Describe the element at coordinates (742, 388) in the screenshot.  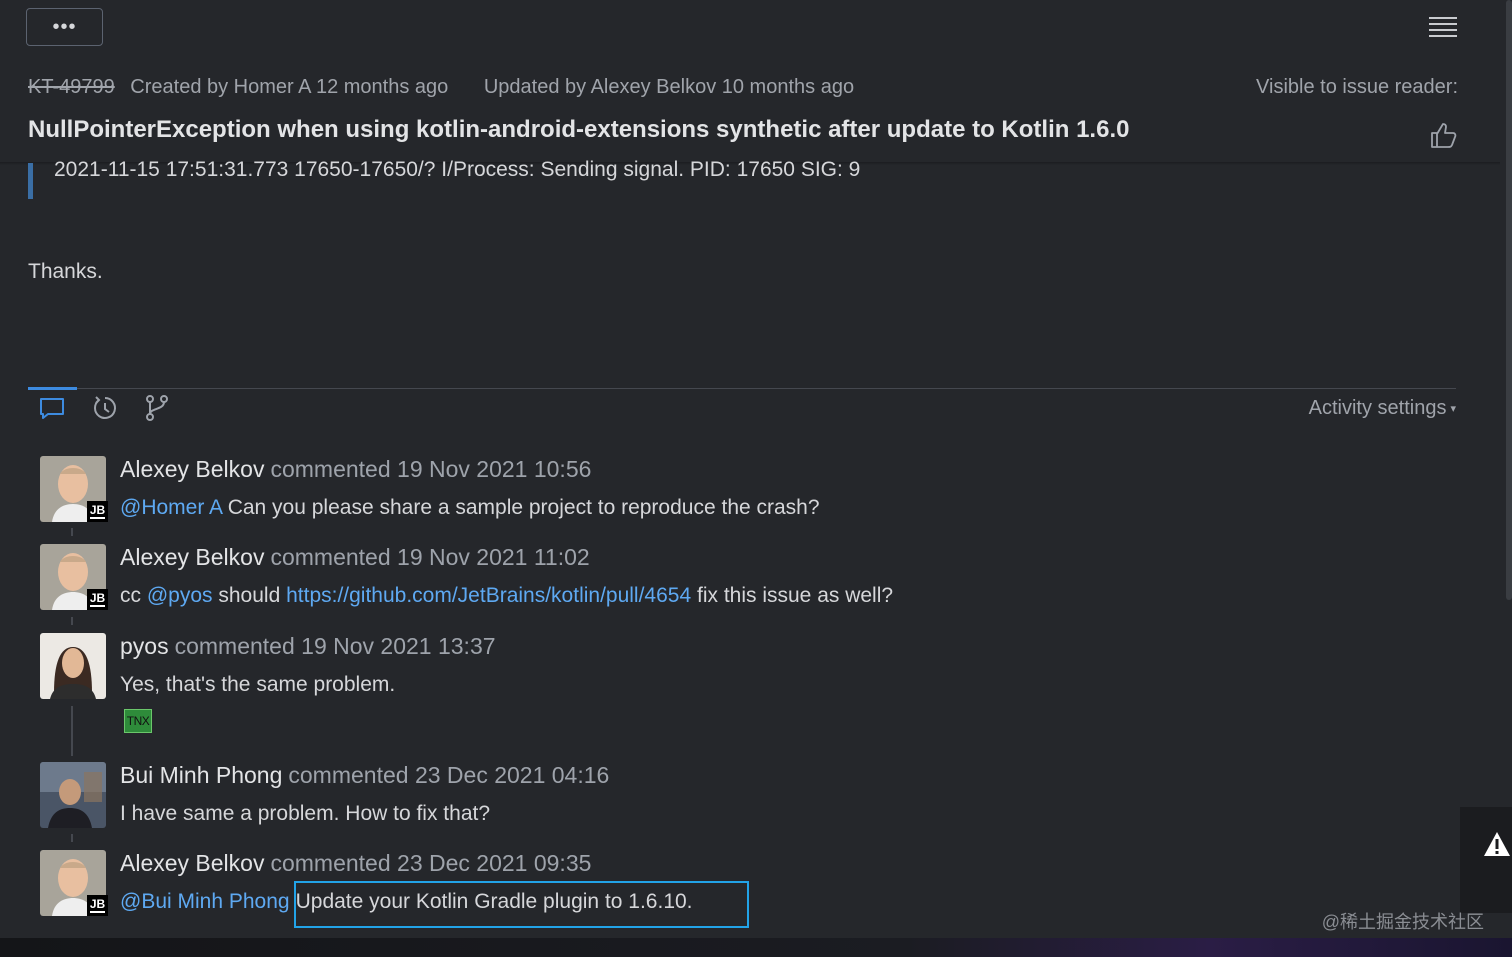
I see `activity-divider` at that location.